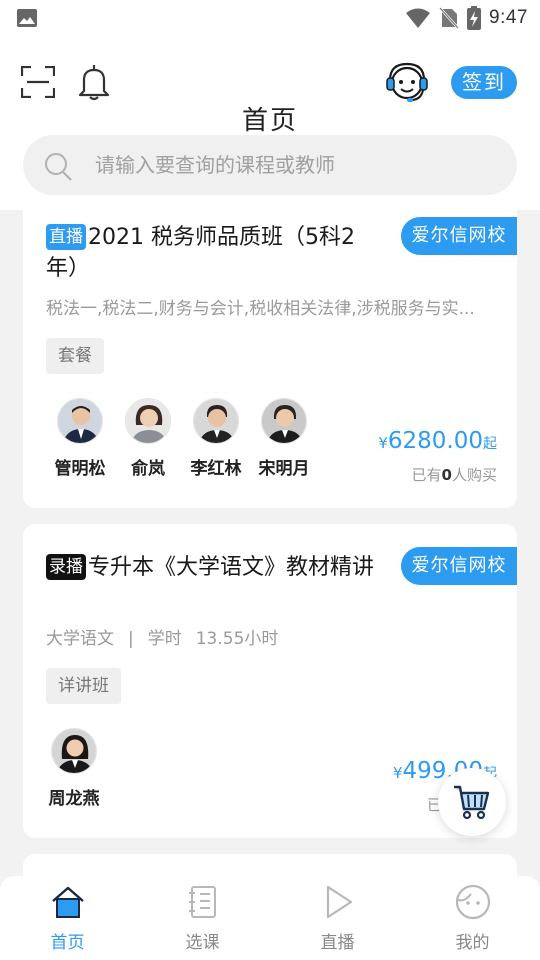 The width and height of the screenshot is (540, 960). Describe the element at coordinates (74, 799) in the screenshot. I see `teacher-name: 周龙燕` at that location.